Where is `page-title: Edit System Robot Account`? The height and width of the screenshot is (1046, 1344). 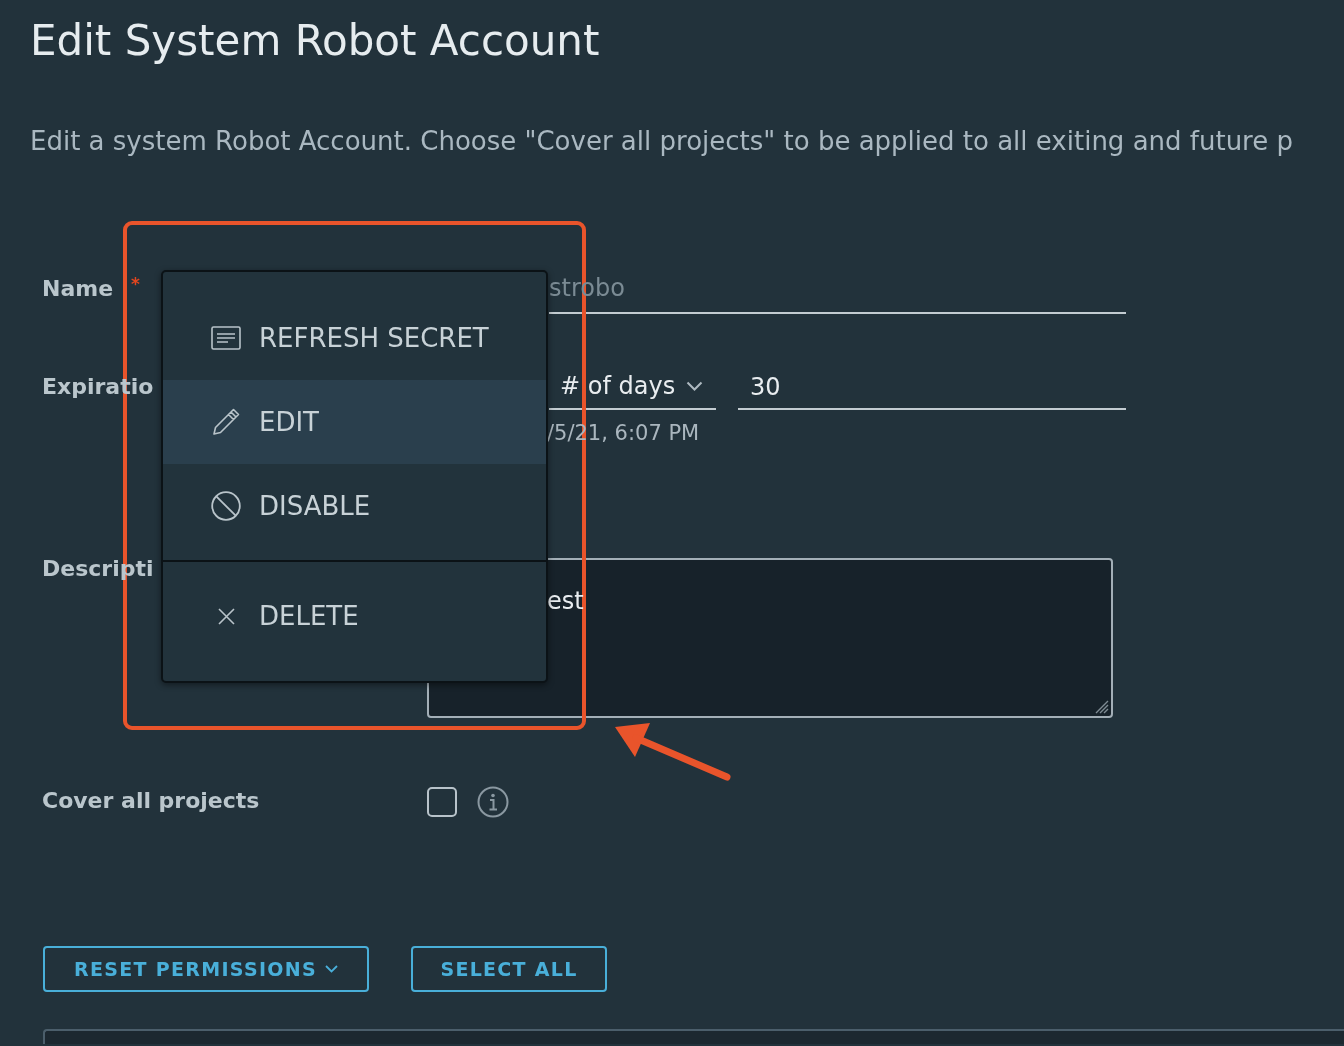
page-title: Edit System Robot Account is located at coordinates (315, 41).